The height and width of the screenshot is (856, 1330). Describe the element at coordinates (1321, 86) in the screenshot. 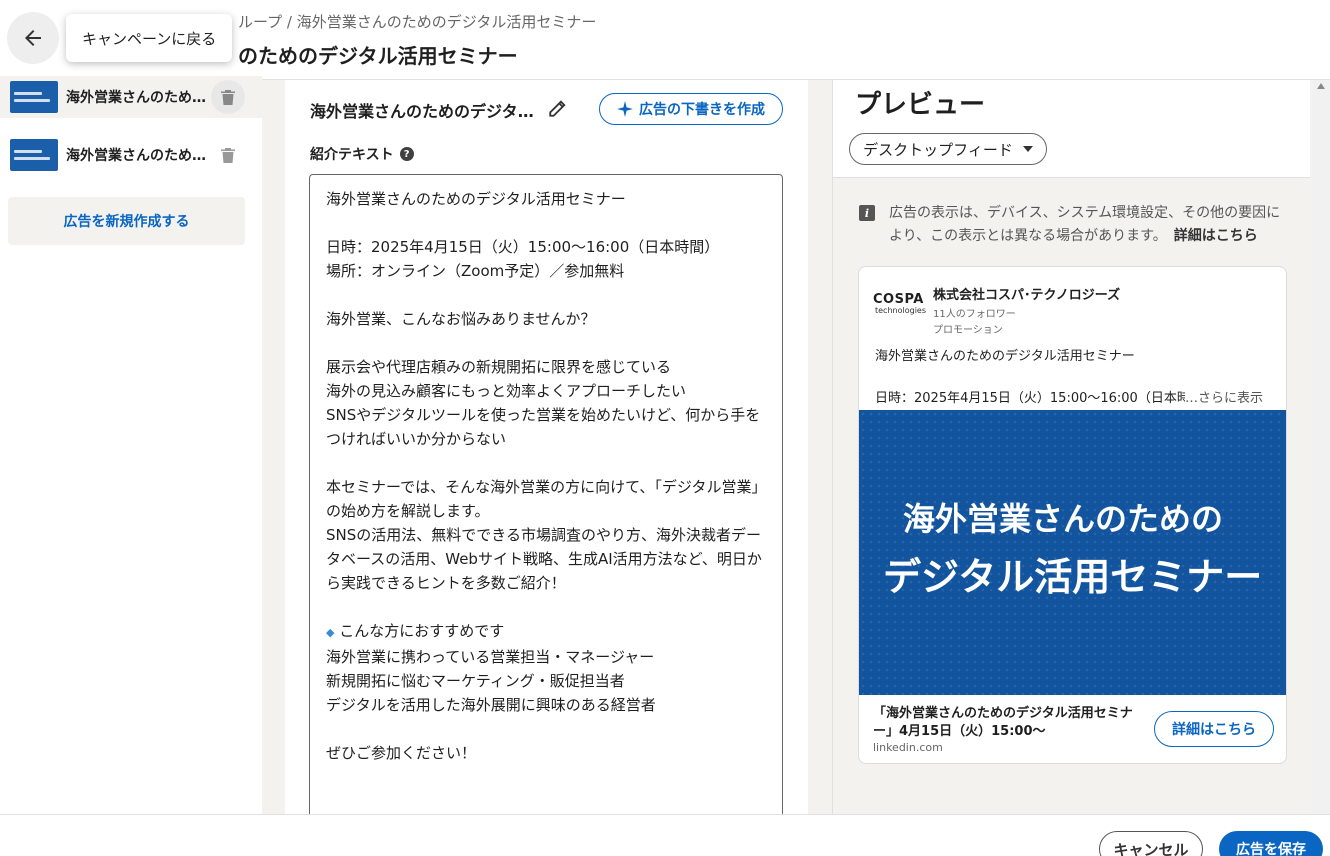

I see `scroll-up-icon` at that location.